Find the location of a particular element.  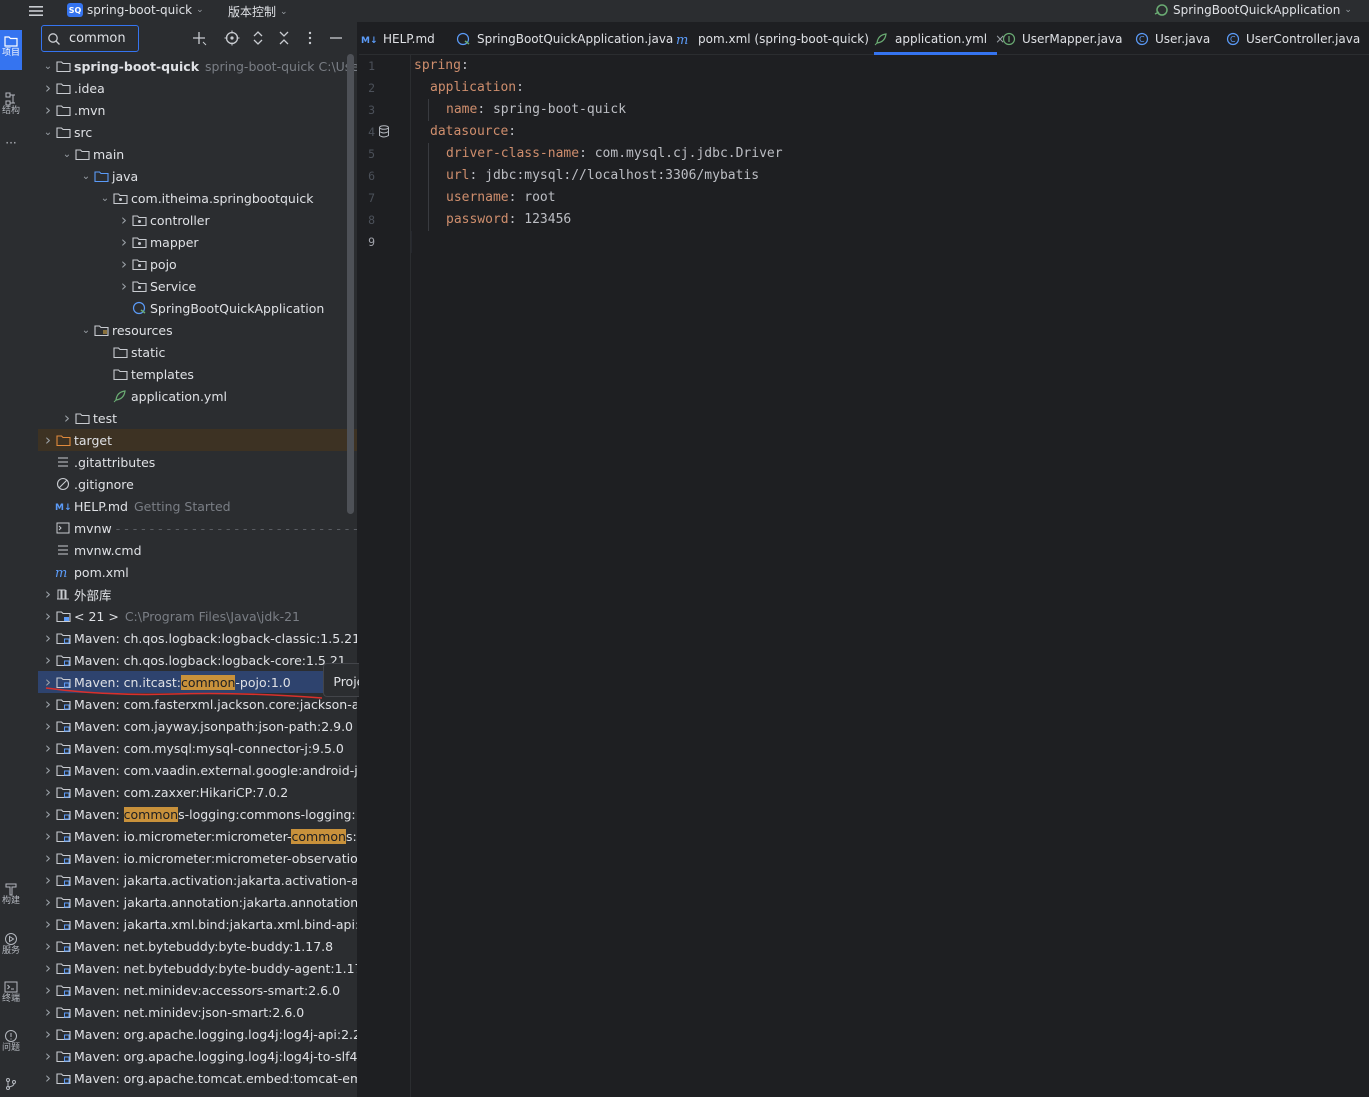

code-line: spring: is located at coordinates (445, 66).